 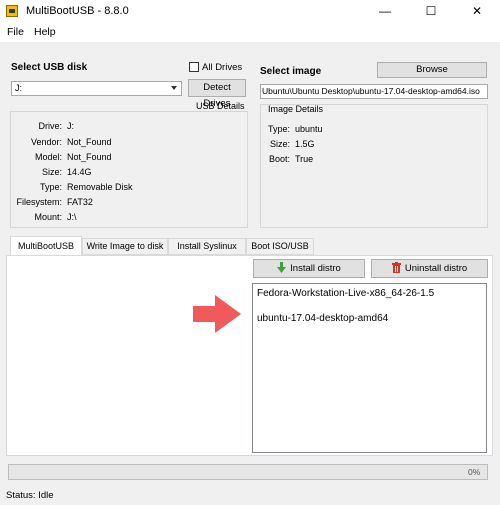 I want to click on usb-size-value: 14.4G, so click(x=79, y=172).